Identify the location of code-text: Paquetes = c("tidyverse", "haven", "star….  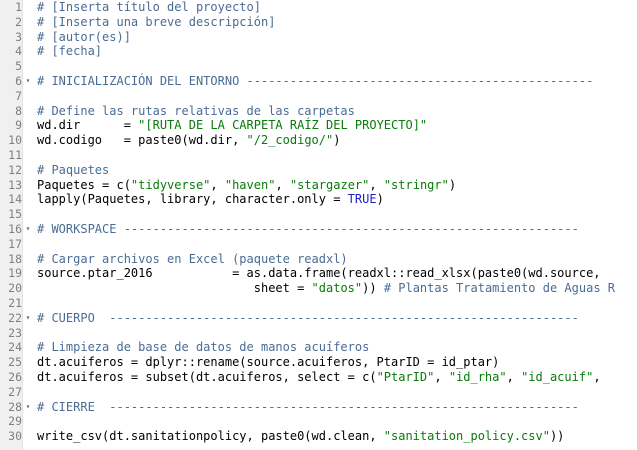
(246, 185).